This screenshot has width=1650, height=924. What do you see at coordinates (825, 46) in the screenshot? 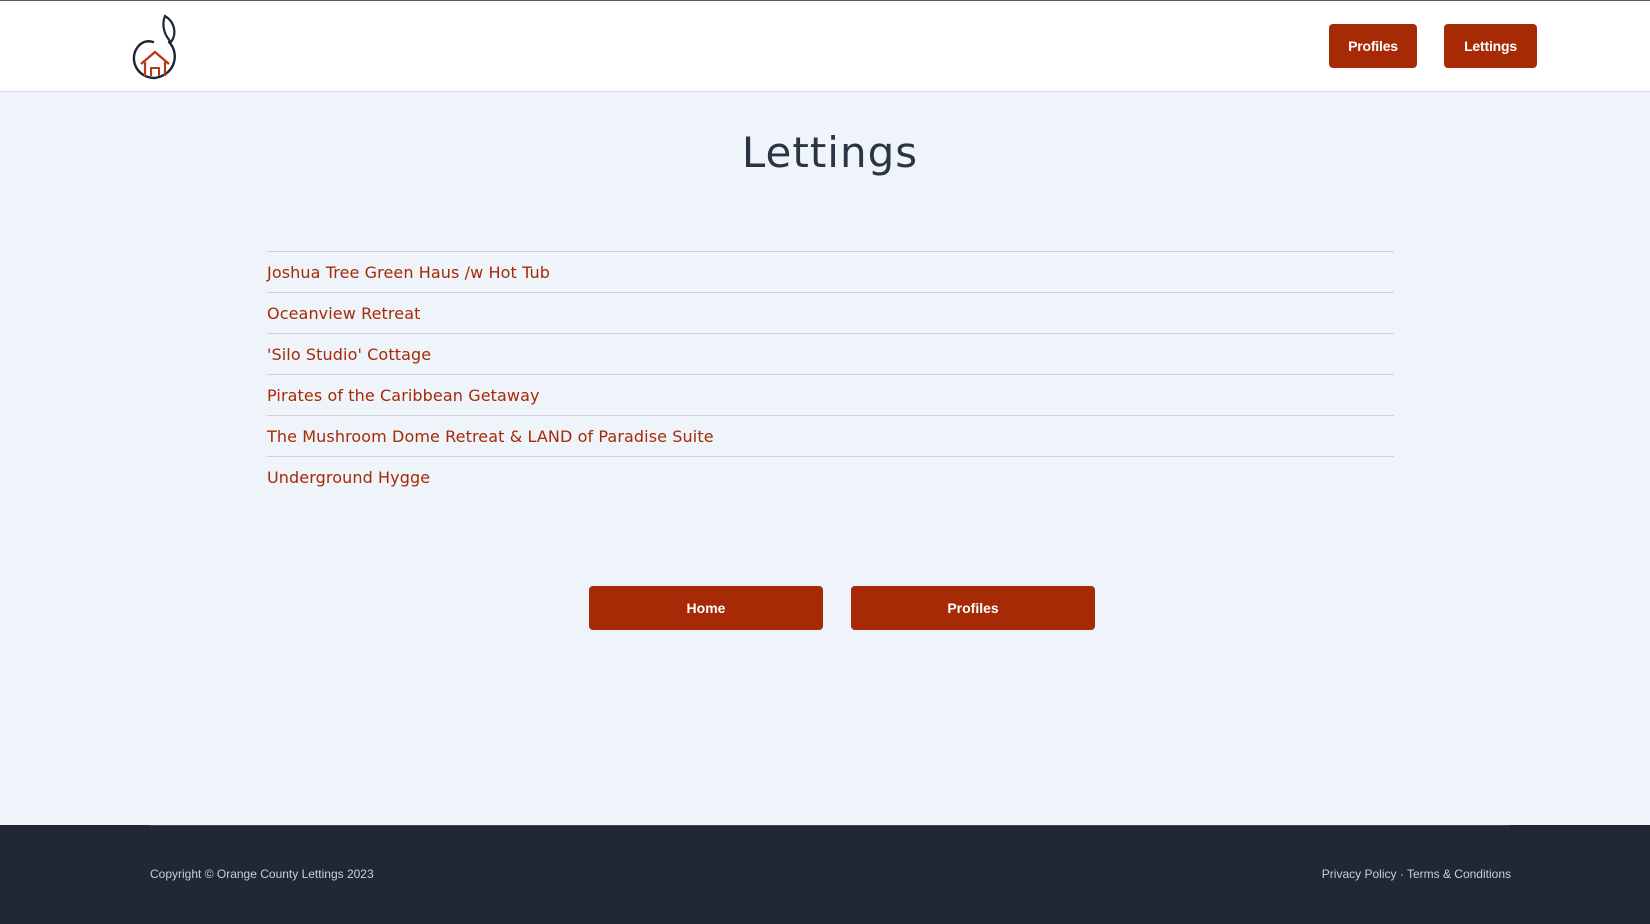
I see `site-header: Profiles Lettings` at bounding box center [825, 46].